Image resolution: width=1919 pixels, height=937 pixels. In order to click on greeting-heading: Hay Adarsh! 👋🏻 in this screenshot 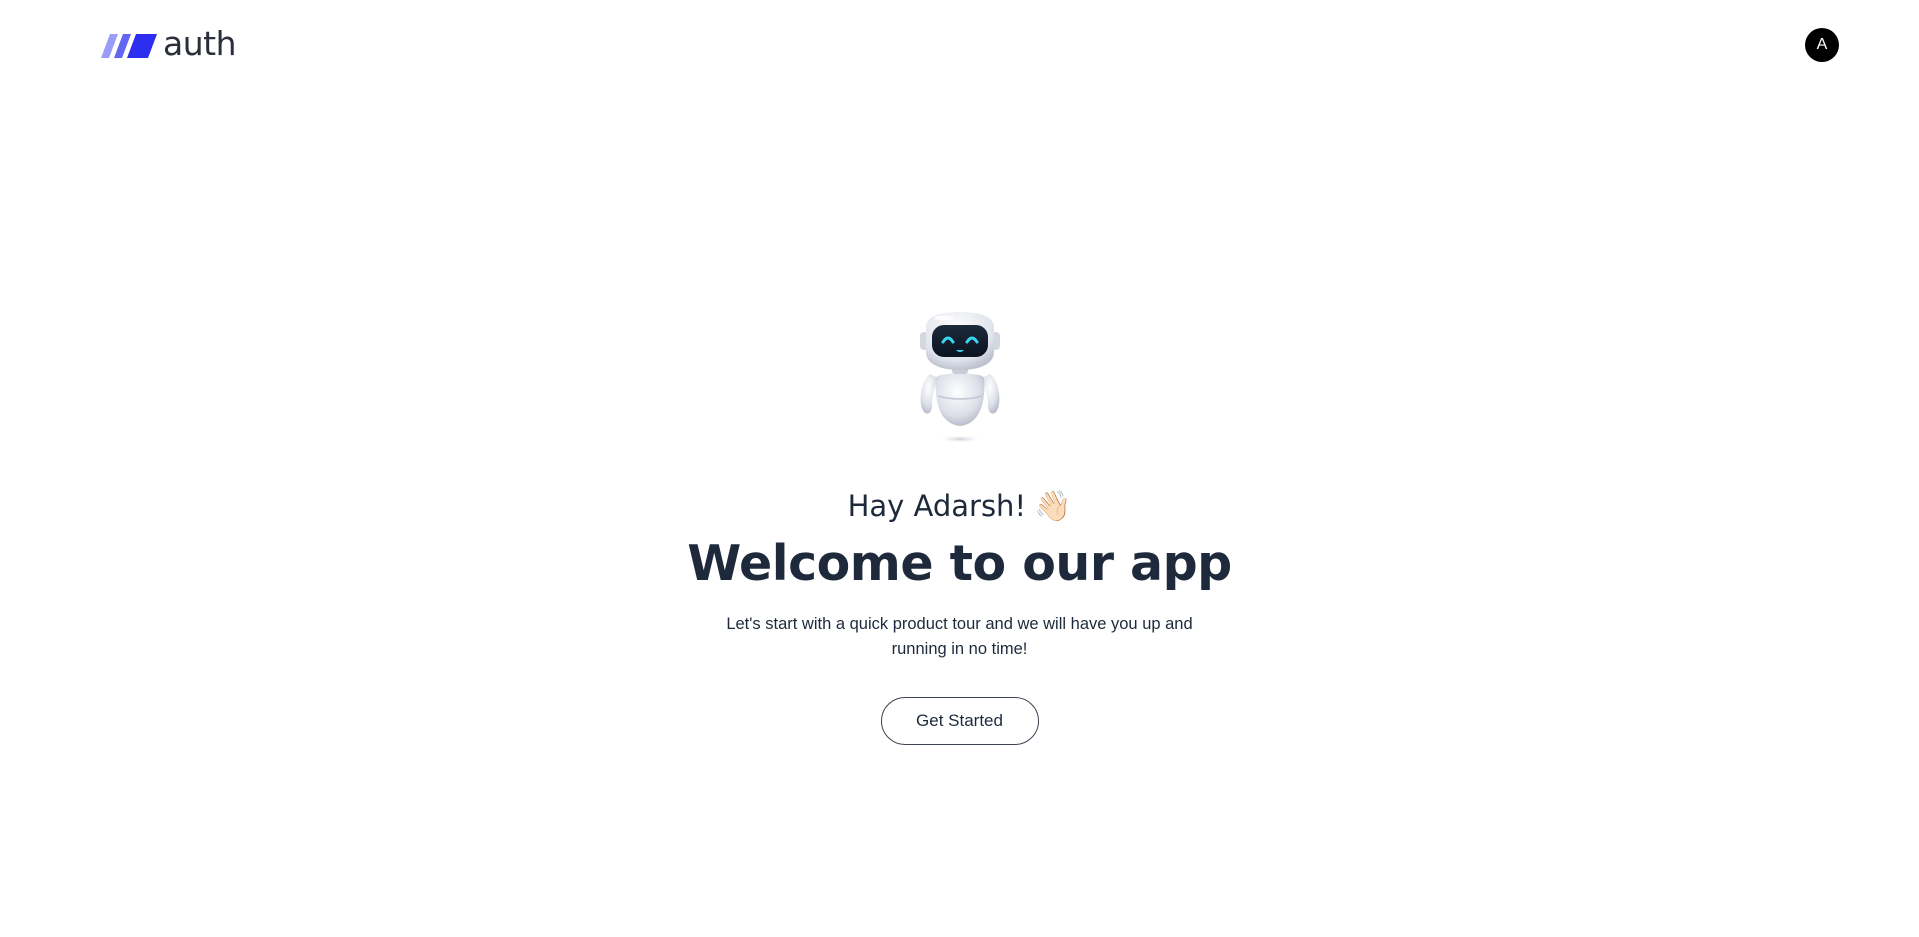, I will do `click(960, 506)`.